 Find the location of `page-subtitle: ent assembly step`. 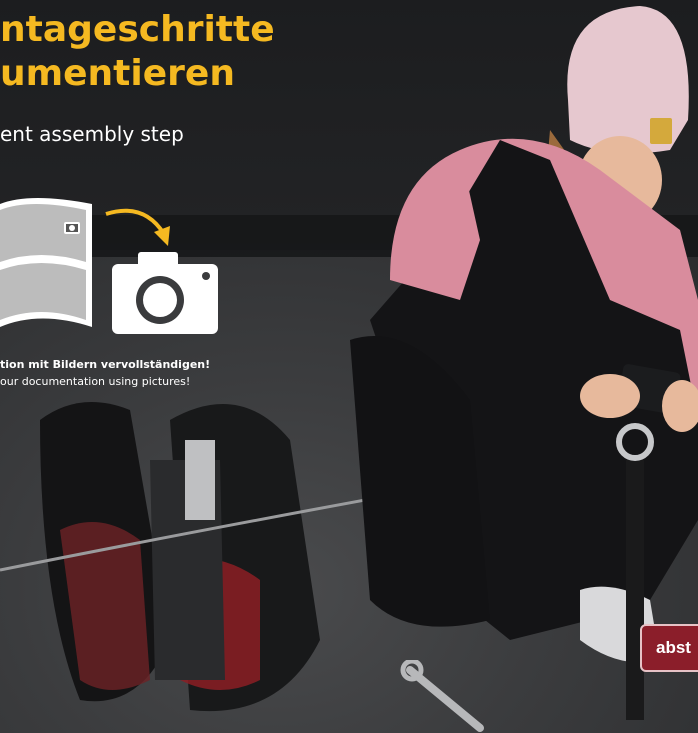

page-subtitle: ent assembly step is located at coordinates (92, 134).